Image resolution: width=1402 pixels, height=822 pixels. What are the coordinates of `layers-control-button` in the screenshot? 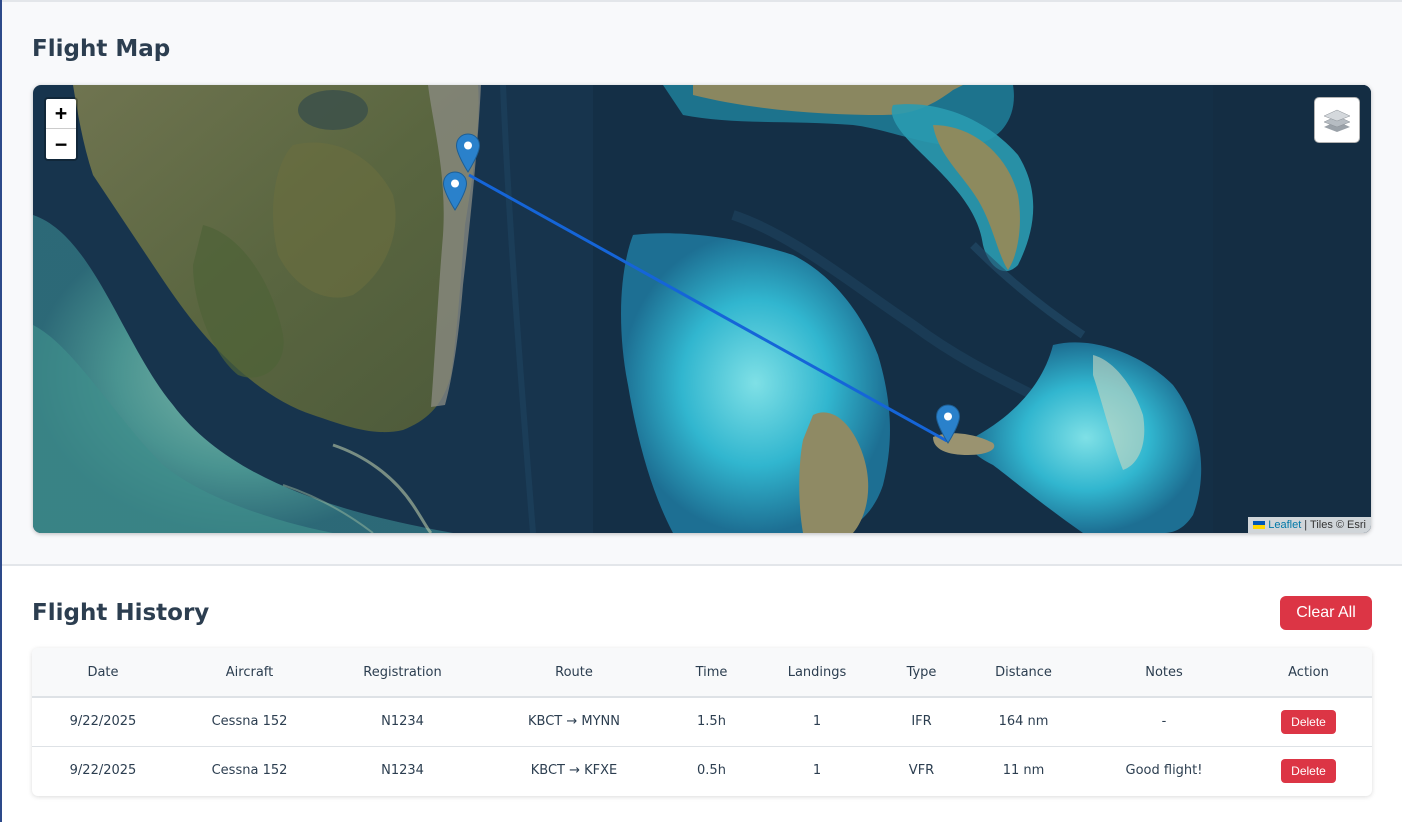 It's located at (1337, 120).